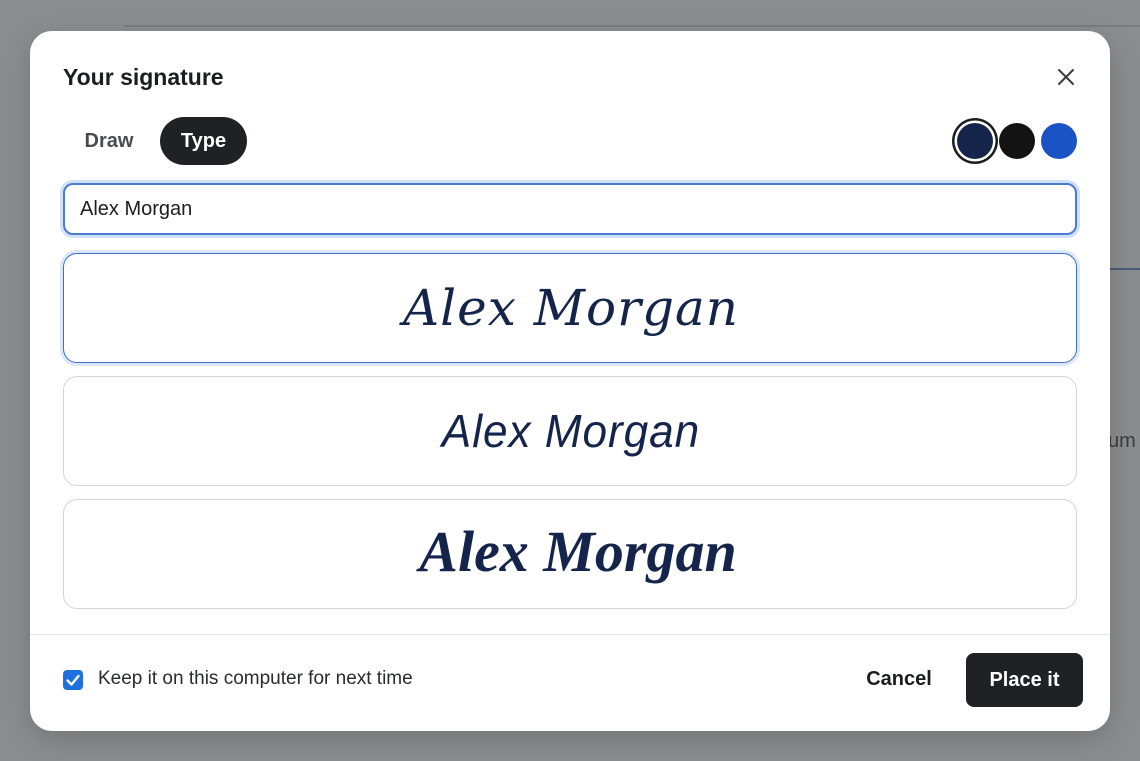 The height and width of the screenshot is (761, 1140). I want to click on remember-checkbox, so click(73, 680).